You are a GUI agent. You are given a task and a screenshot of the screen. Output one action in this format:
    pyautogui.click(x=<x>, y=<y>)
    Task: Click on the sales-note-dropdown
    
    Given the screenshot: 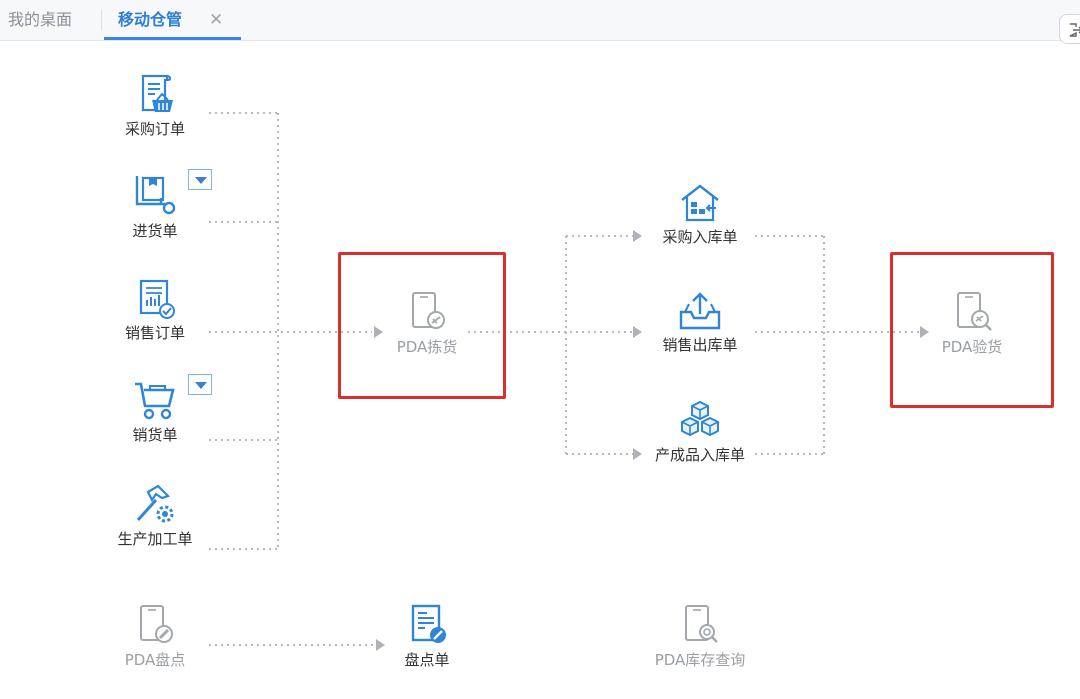 What is the action you would take?
    pyautogui.click(x=200, y=384)
    